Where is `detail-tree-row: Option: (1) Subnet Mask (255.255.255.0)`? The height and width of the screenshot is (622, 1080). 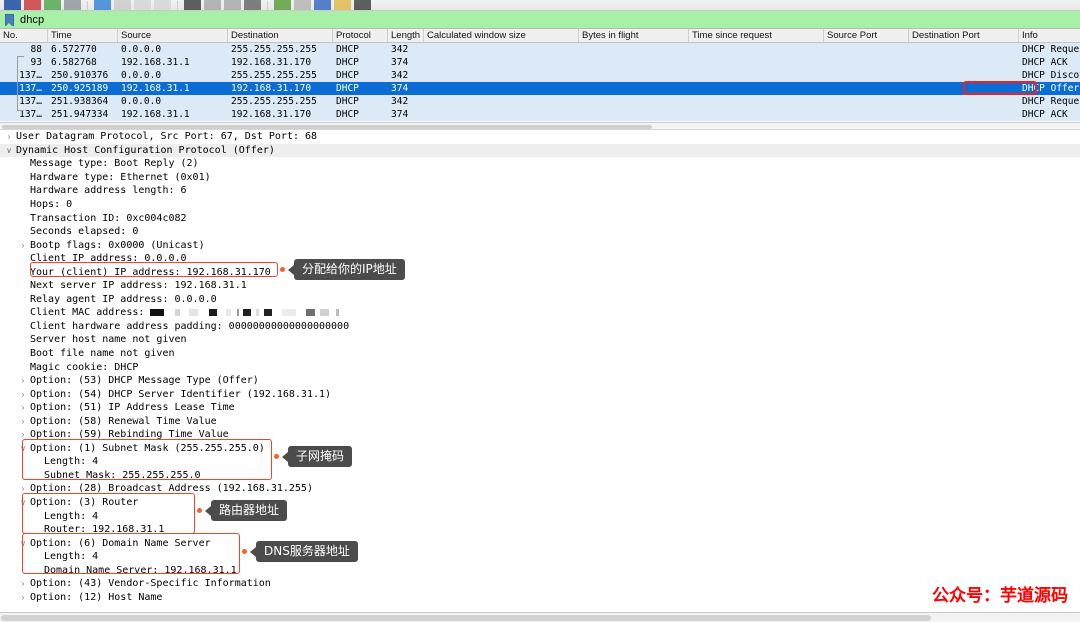 detail-tree-row: Option: (1) Subnet Mask (255.255.255.0) is located at coordinates (540, 449).